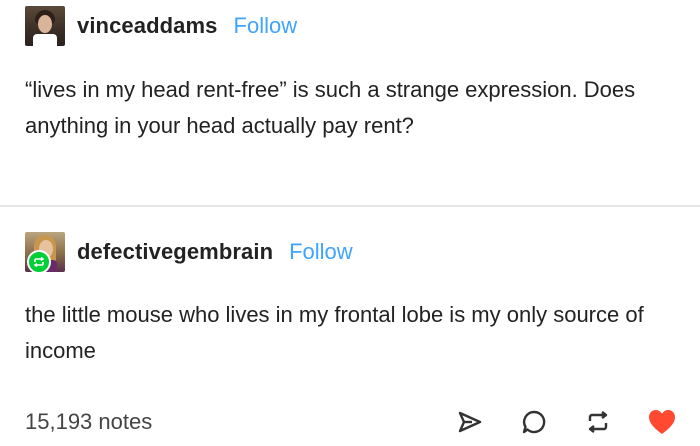  What do you see at coordinates (662, 422) in the screenshot?
I see `like-icon` at bounding box center [662, 422].